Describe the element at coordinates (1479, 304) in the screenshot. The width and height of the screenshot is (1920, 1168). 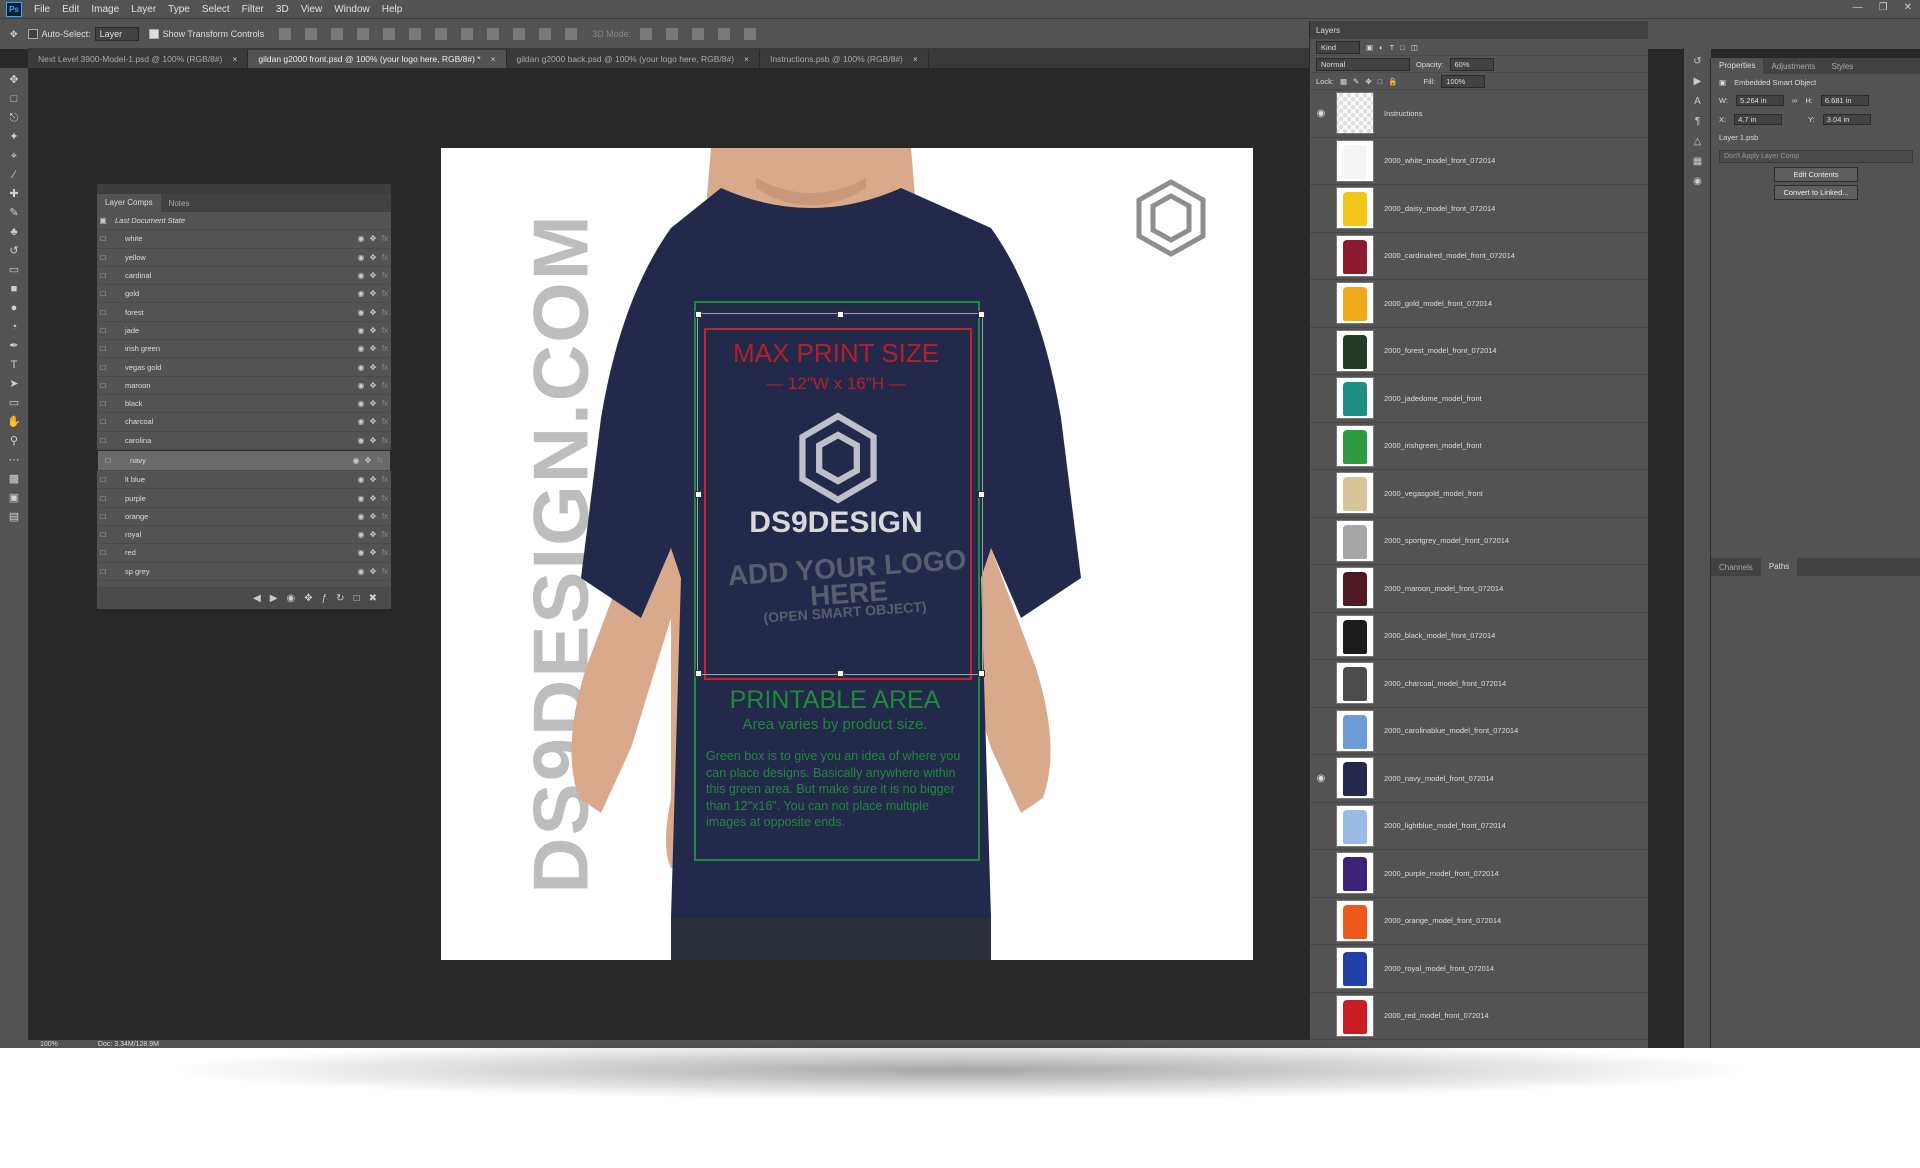
I see `layer-row: 2000_gold_model_front_072014` at that location.